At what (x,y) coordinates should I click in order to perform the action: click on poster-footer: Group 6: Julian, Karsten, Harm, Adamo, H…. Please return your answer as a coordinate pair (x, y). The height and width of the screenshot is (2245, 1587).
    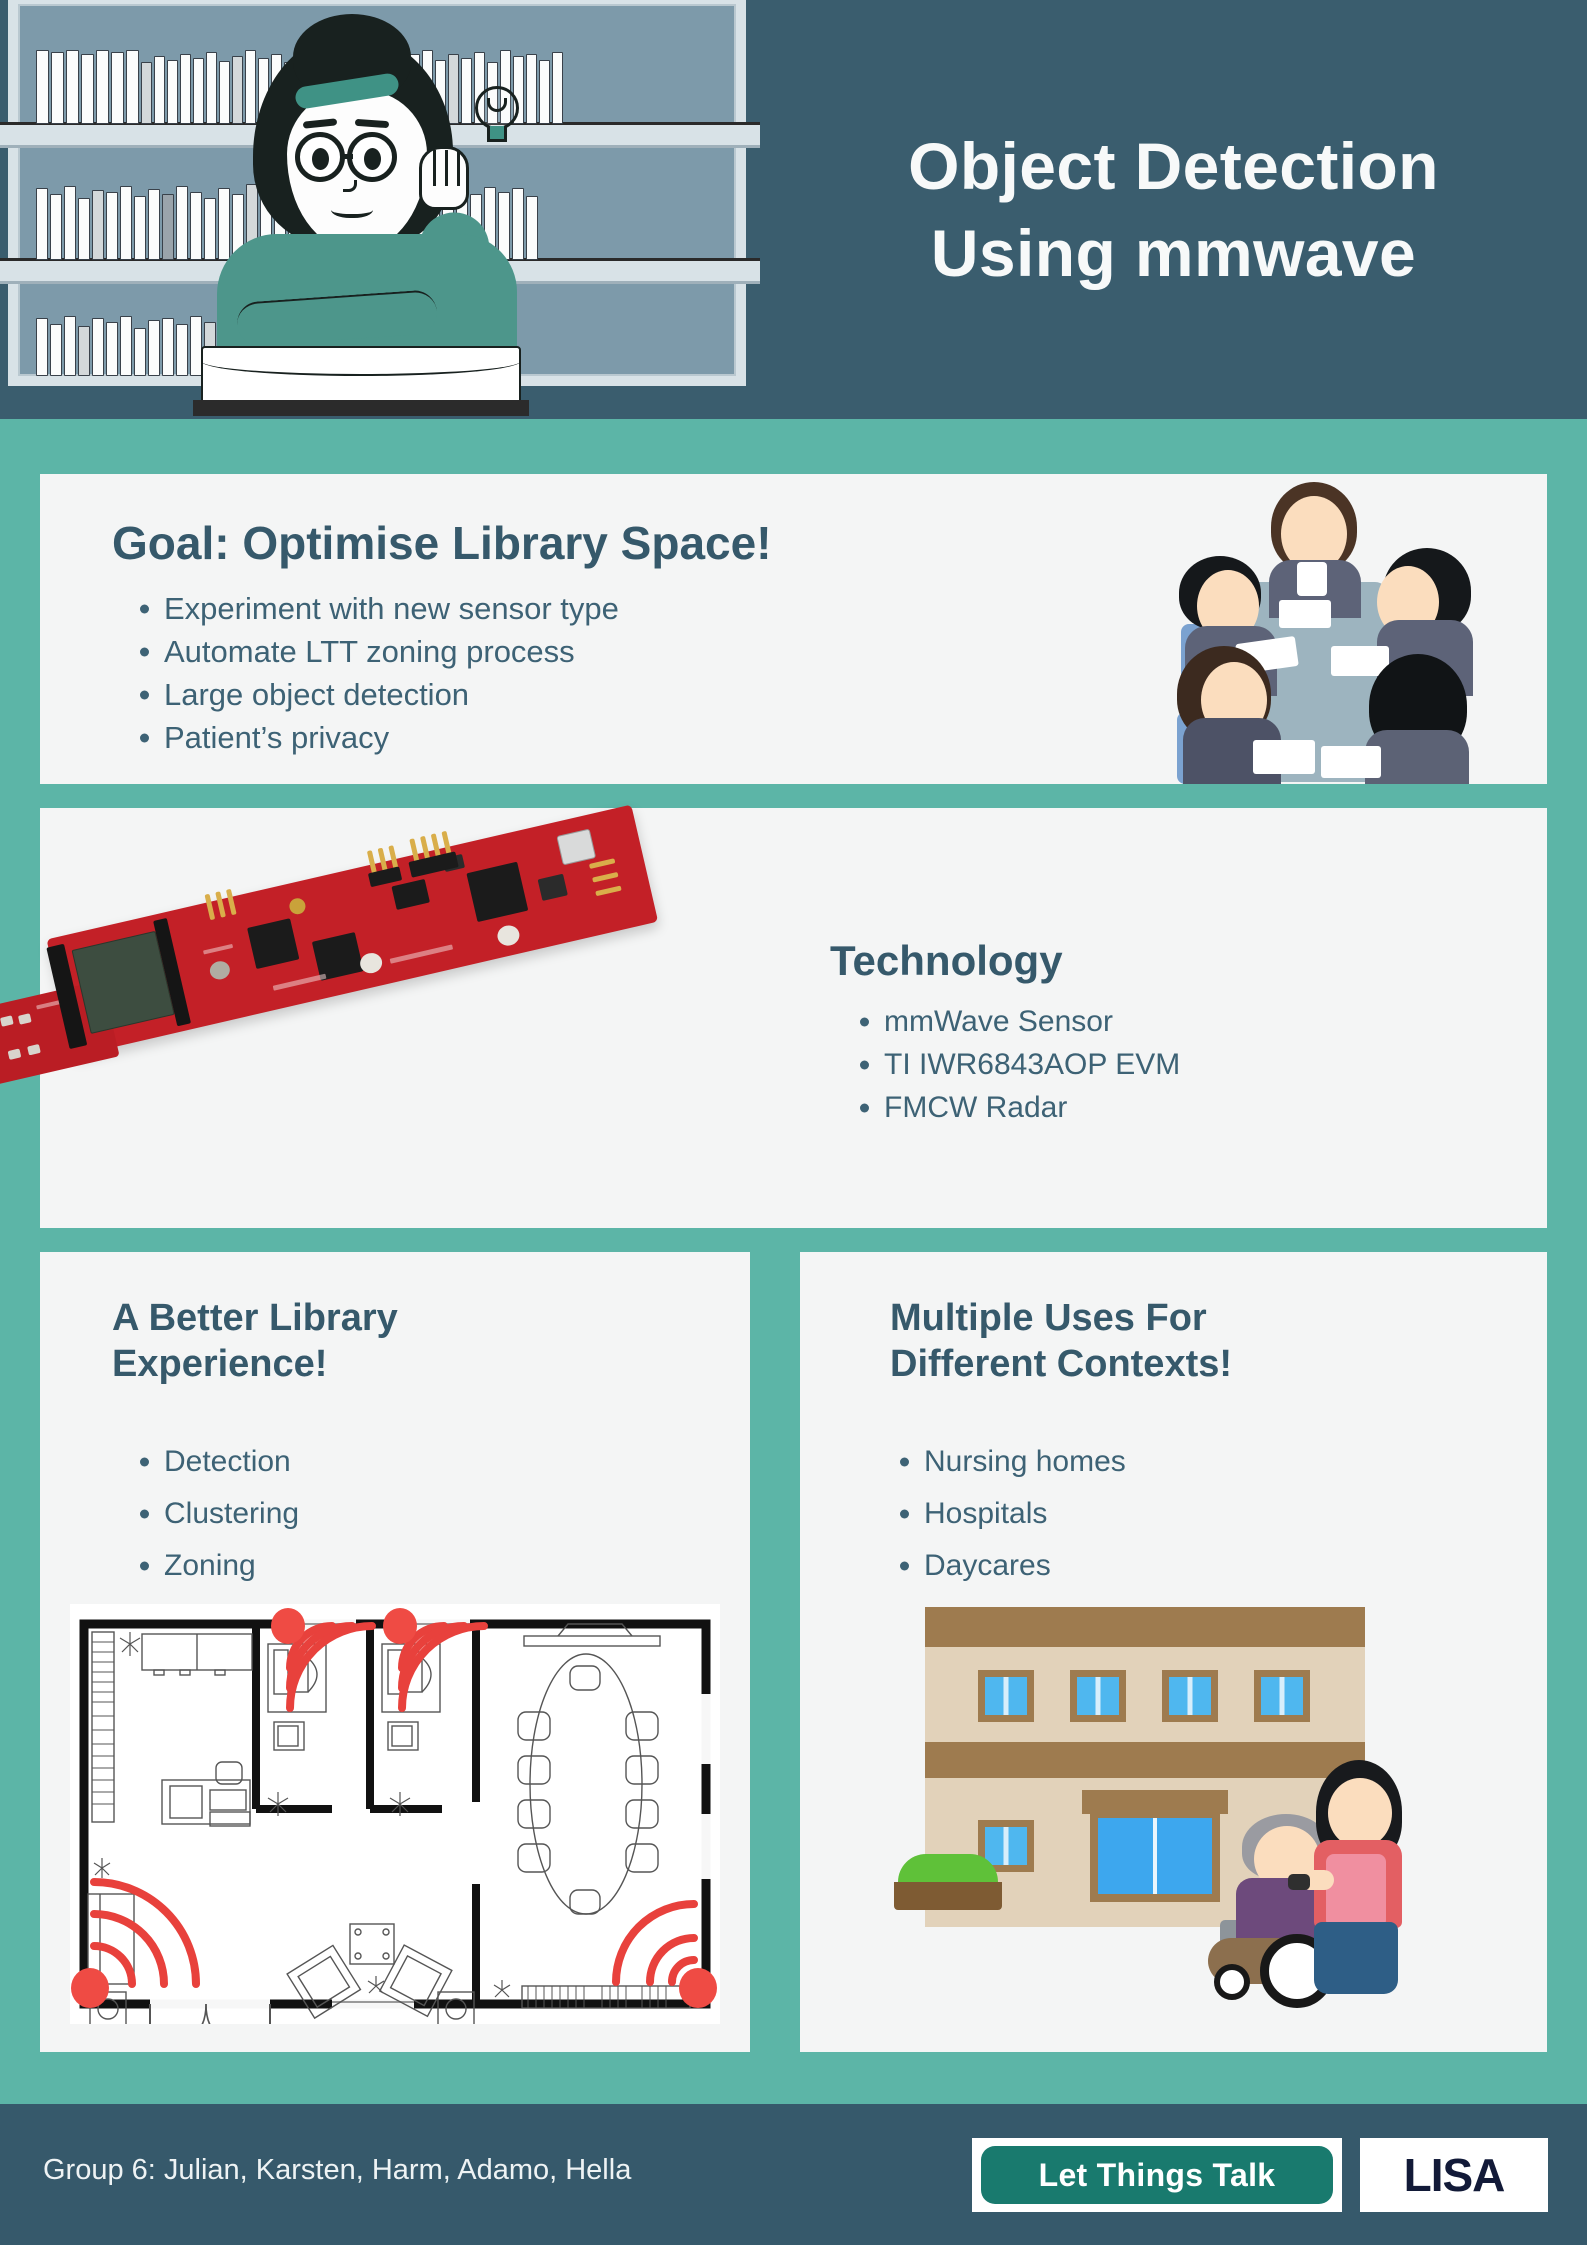
    Looking at the image, I should click on (793, 2174).